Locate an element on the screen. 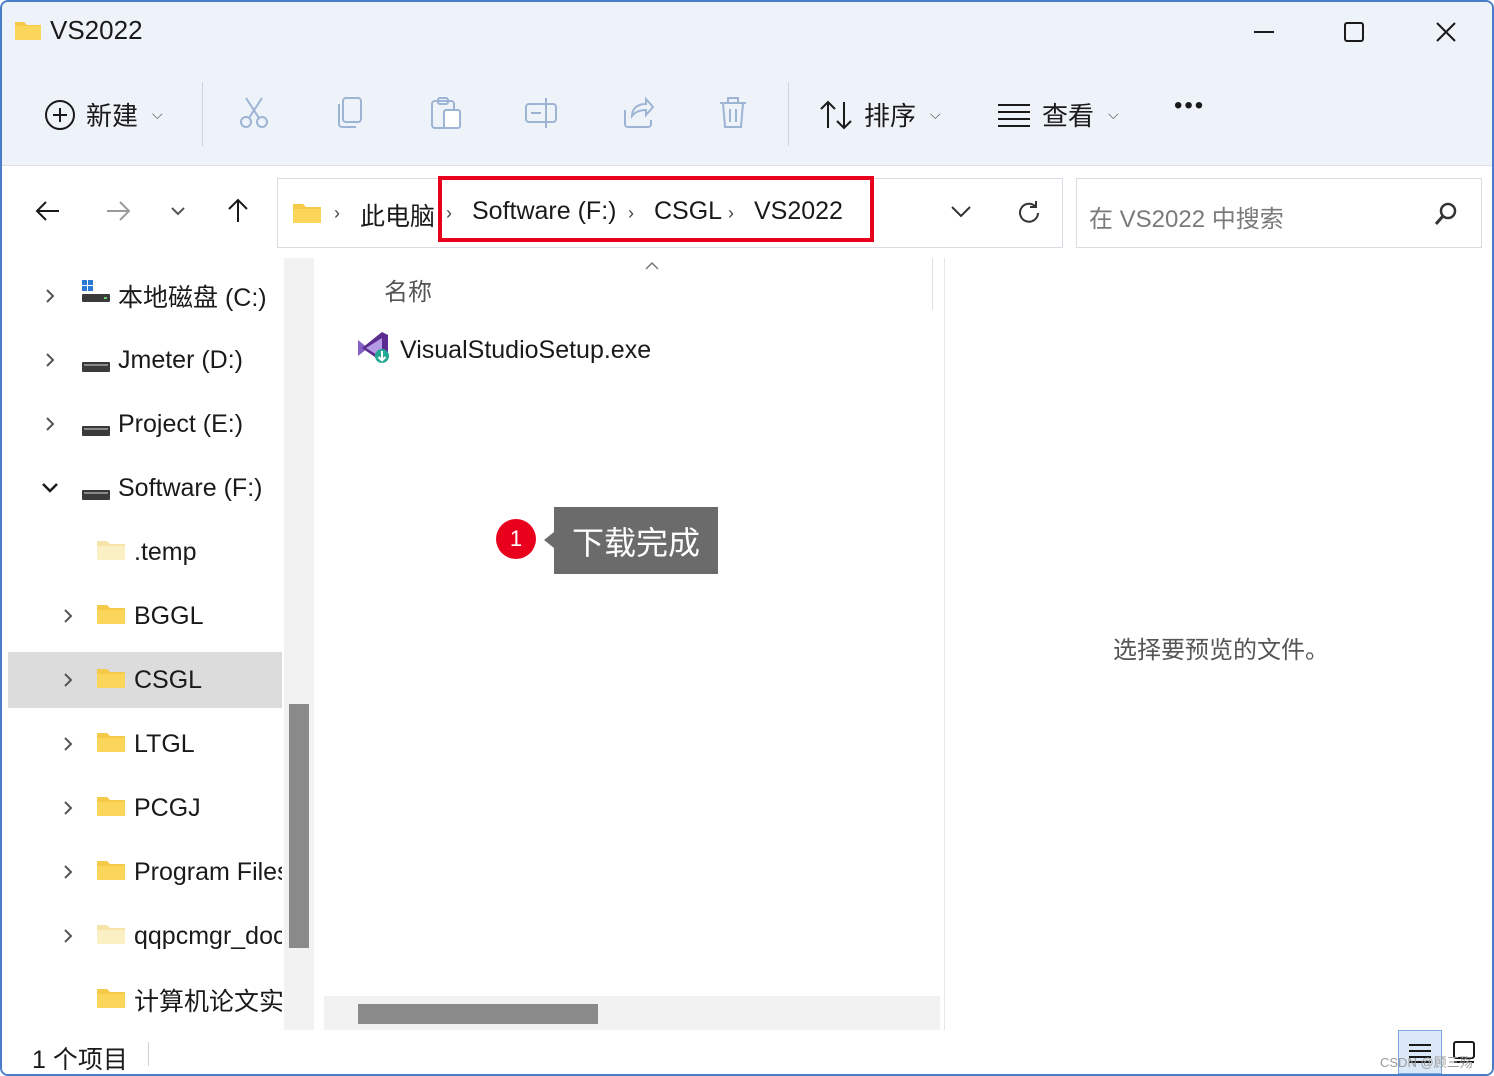 The image size is (1494, 1076). sidebar-item-label: Project (E:) is located at coordinates (181, 423).